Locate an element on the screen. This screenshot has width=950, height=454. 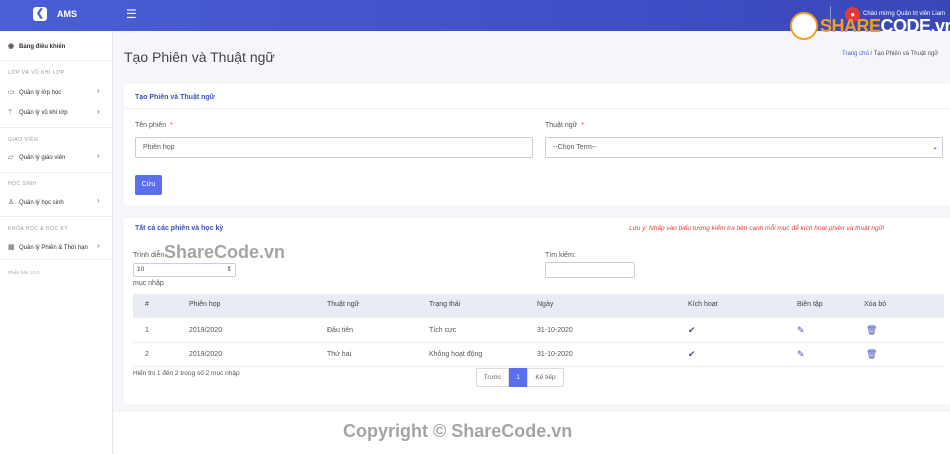
cell-status: Không hoạt động is located at coordinates (456, 354).